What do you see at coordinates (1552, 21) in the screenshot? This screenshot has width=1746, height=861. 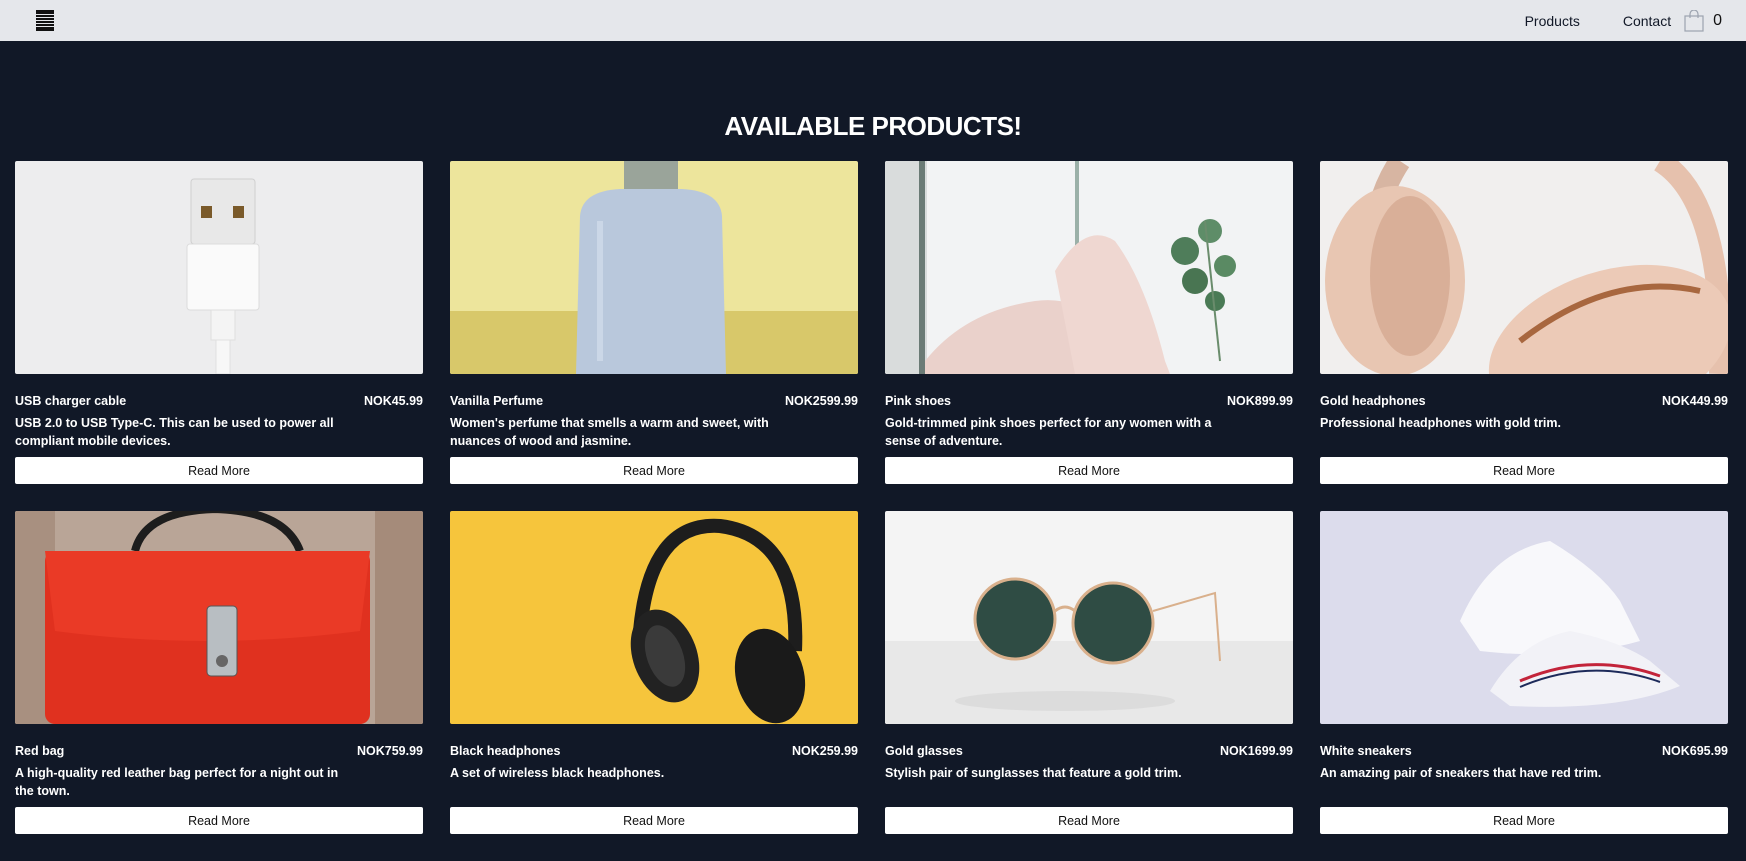 I see `nav-products-link: Products` at bounding box center [1552, 21].